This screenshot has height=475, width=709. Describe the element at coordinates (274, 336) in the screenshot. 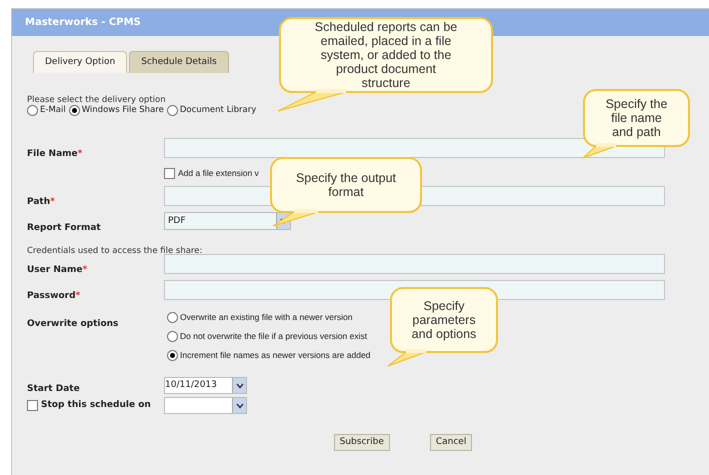

I see `radio-label: Do not overwrite the file if a previous version exist` at that location.